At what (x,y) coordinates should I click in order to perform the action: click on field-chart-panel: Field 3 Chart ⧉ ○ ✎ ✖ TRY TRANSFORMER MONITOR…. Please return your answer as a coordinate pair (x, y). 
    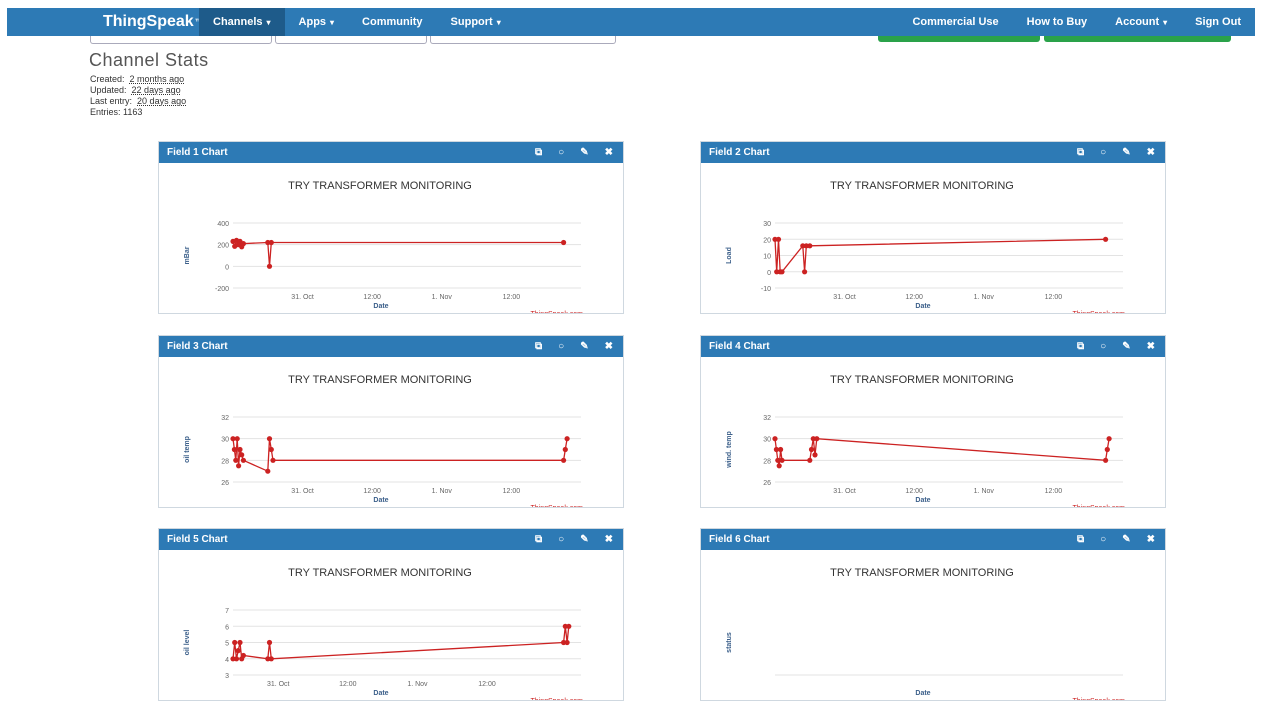
    Looking at the image, I should click on (391, 421).